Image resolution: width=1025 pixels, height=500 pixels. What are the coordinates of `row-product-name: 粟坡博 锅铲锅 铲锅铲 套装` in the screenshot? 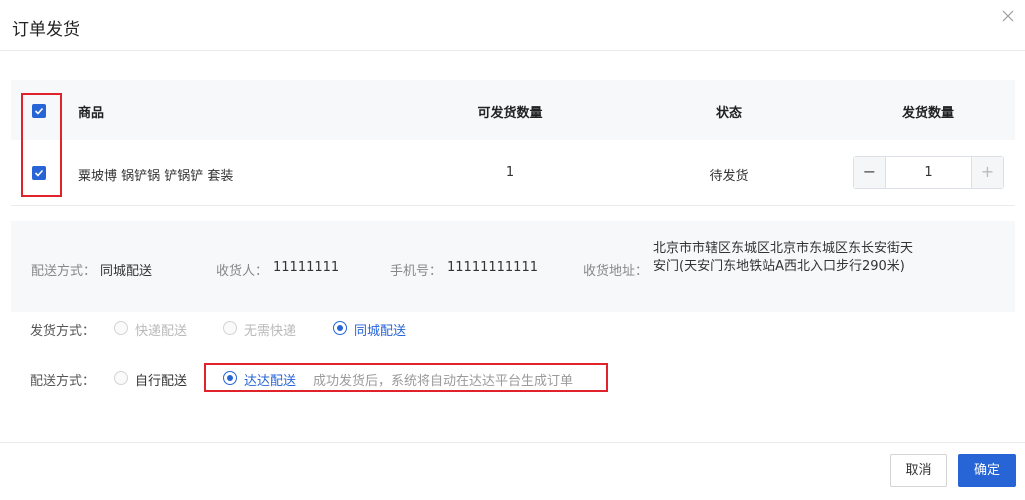 It's located at (156, 176).